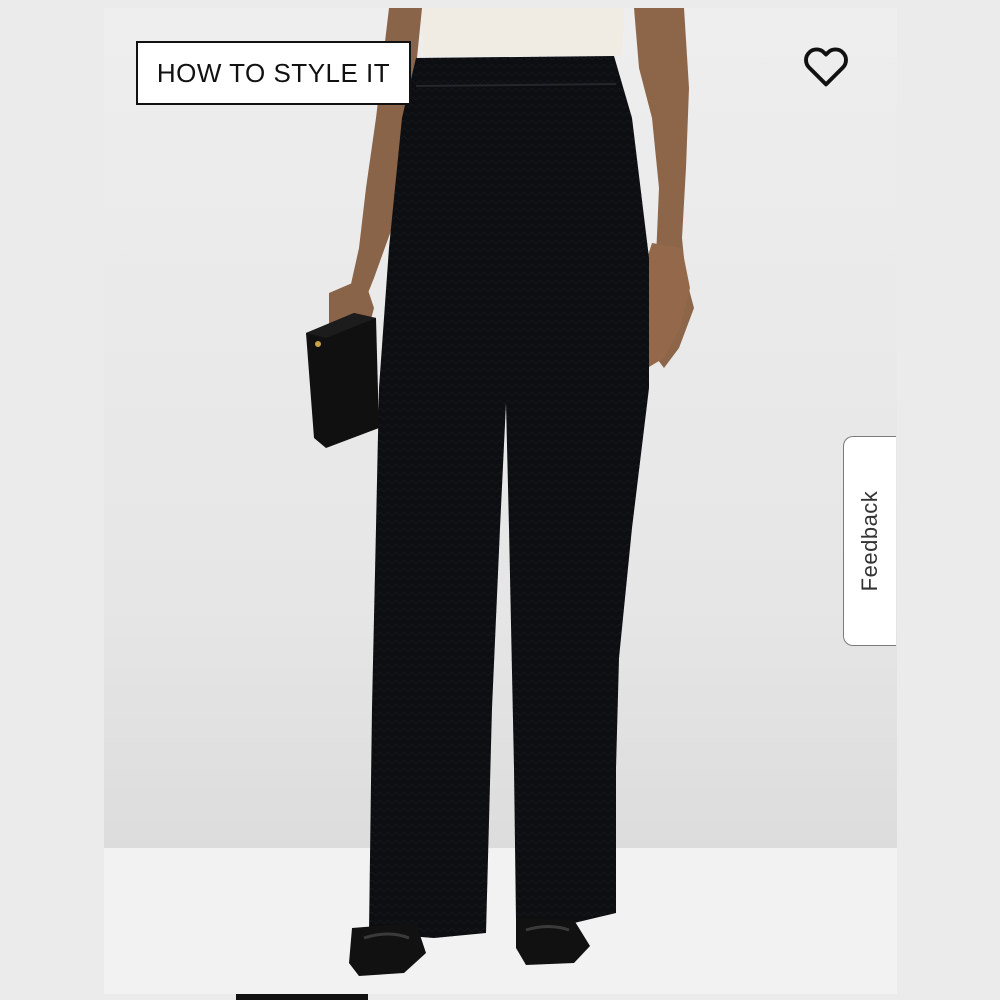 This screenshot has width=1000, height=1000. I want to click on heart-icon, so click(826, 66).